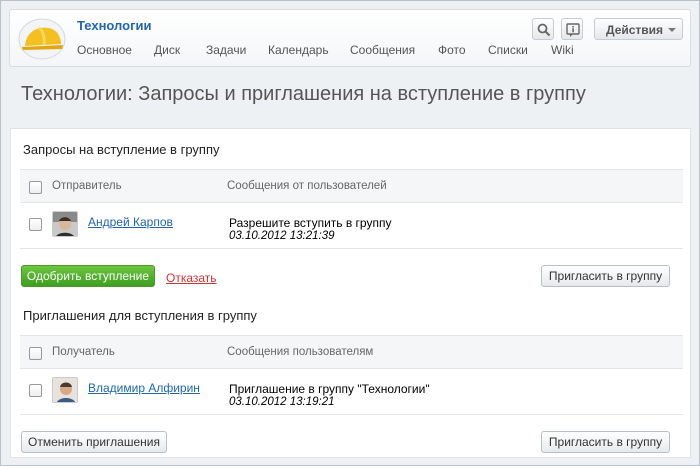 This screenshot has height=466, width=700. What do you see at coordinates (167, 50) in the screenshot?
I see `nav-item-disk: Диск` at bounding box center [167, 50].